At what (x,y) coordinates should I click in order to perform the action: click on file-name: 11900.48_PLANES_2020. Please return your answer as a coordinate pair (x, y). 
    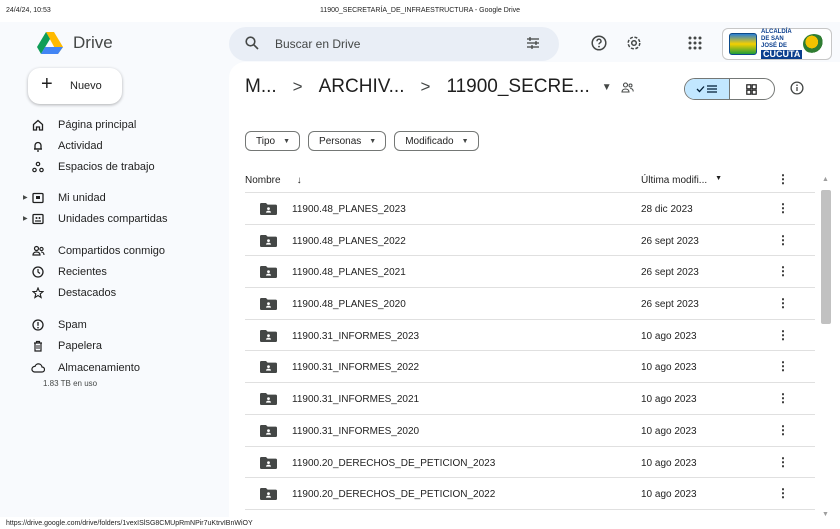
    Looking at the image, I should click on (349, 305).